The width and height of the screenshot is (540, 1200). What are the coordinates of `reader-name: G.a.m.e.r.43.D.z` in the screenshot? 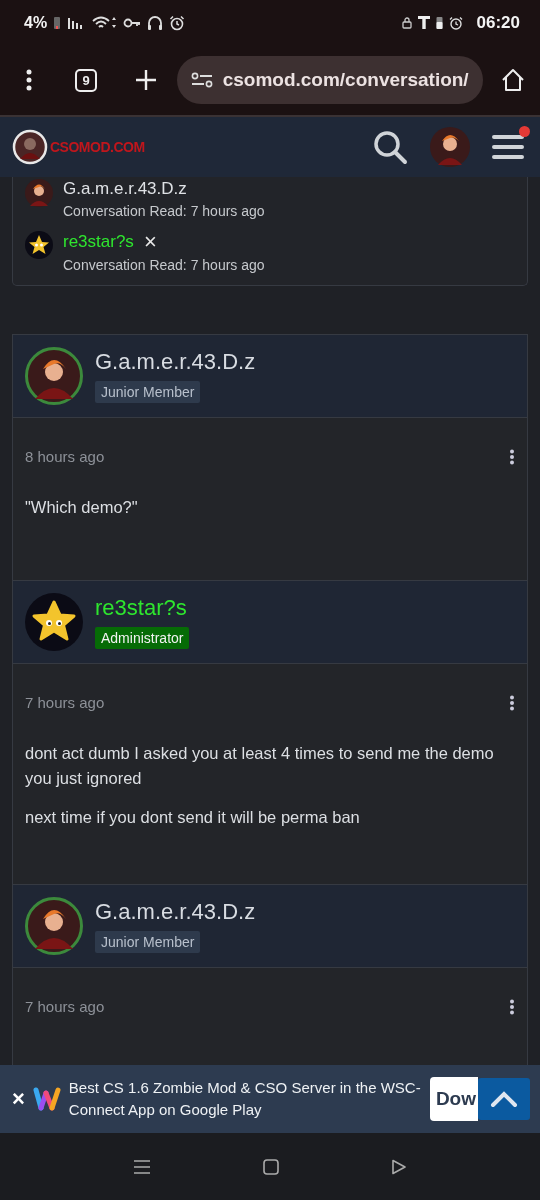 It's located at (125, 189).